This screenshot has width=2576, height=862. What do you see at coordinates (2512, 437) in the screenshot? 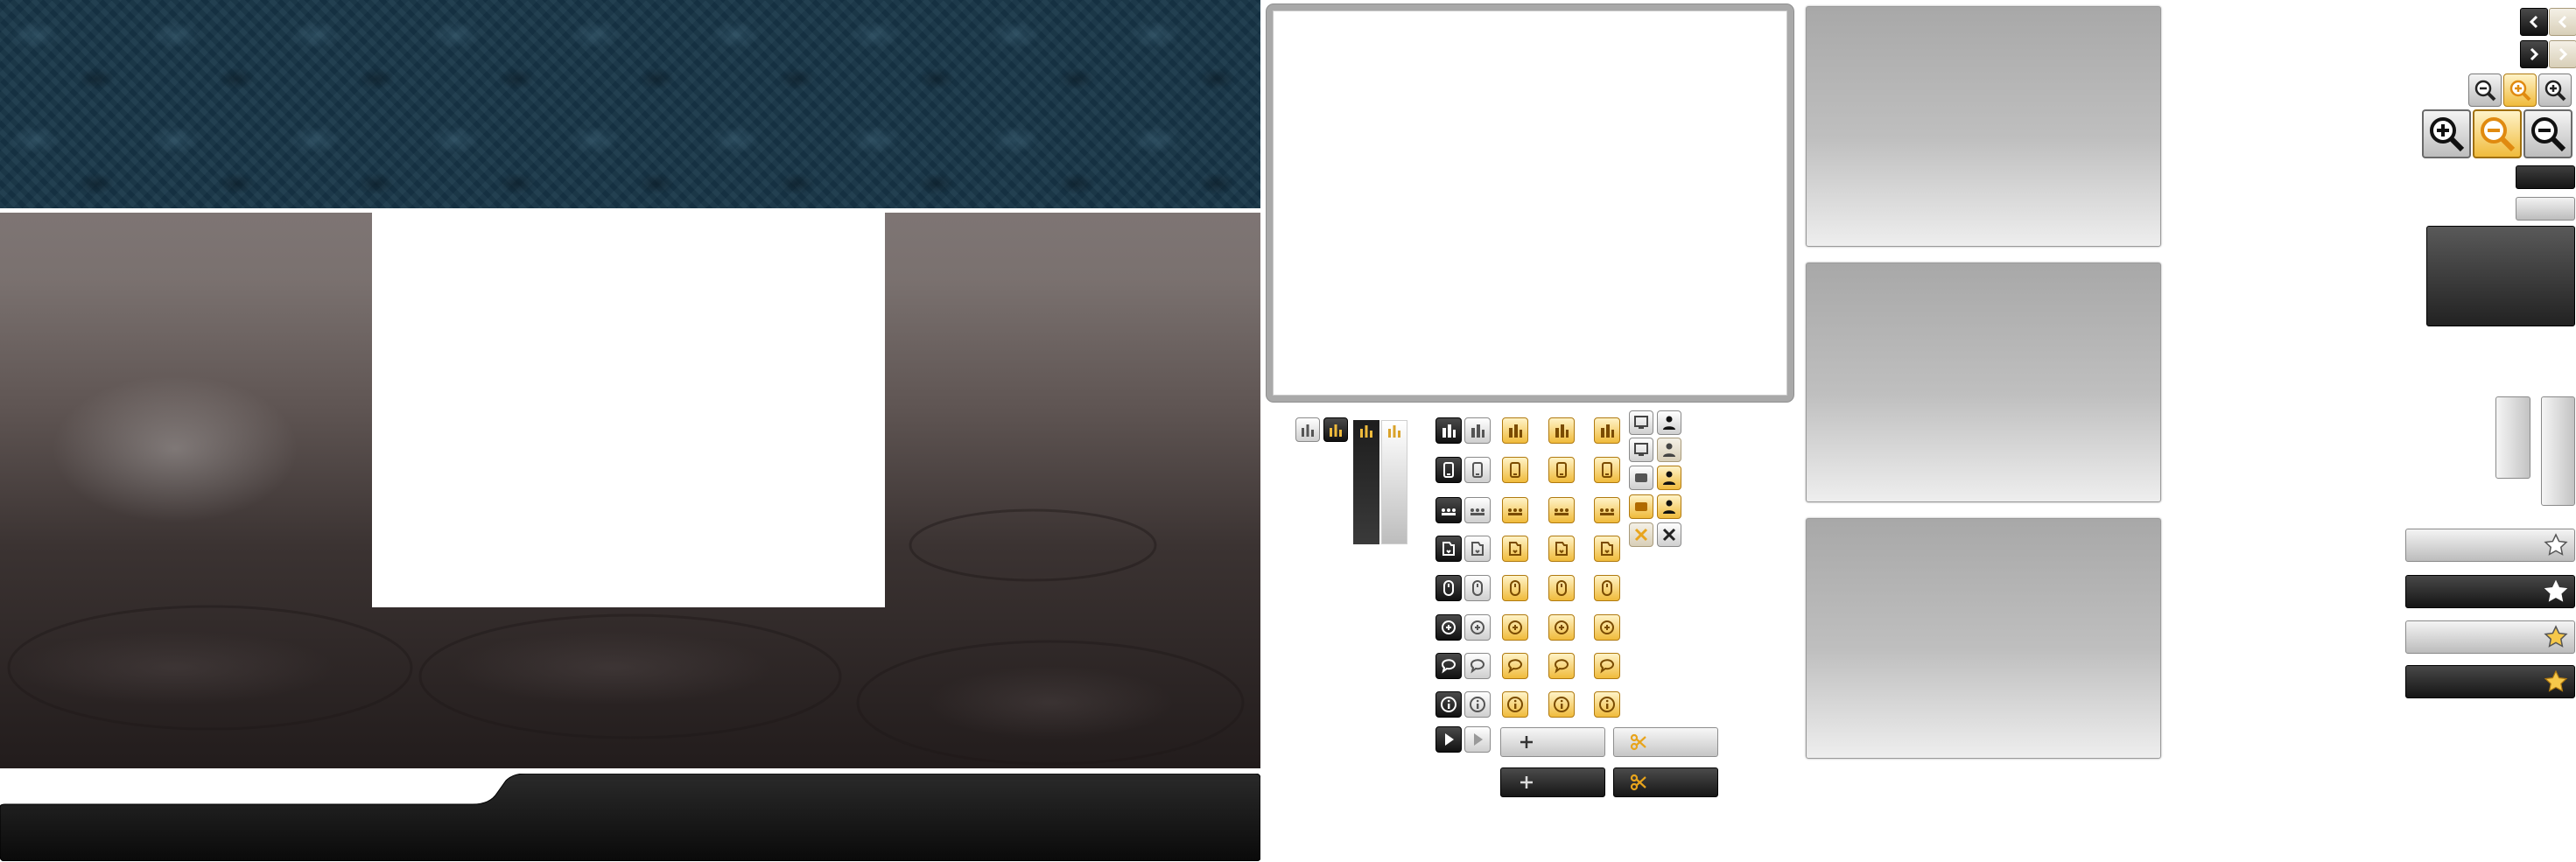
I see `scroll-thumb-short` at bounding box center [2512, 437].